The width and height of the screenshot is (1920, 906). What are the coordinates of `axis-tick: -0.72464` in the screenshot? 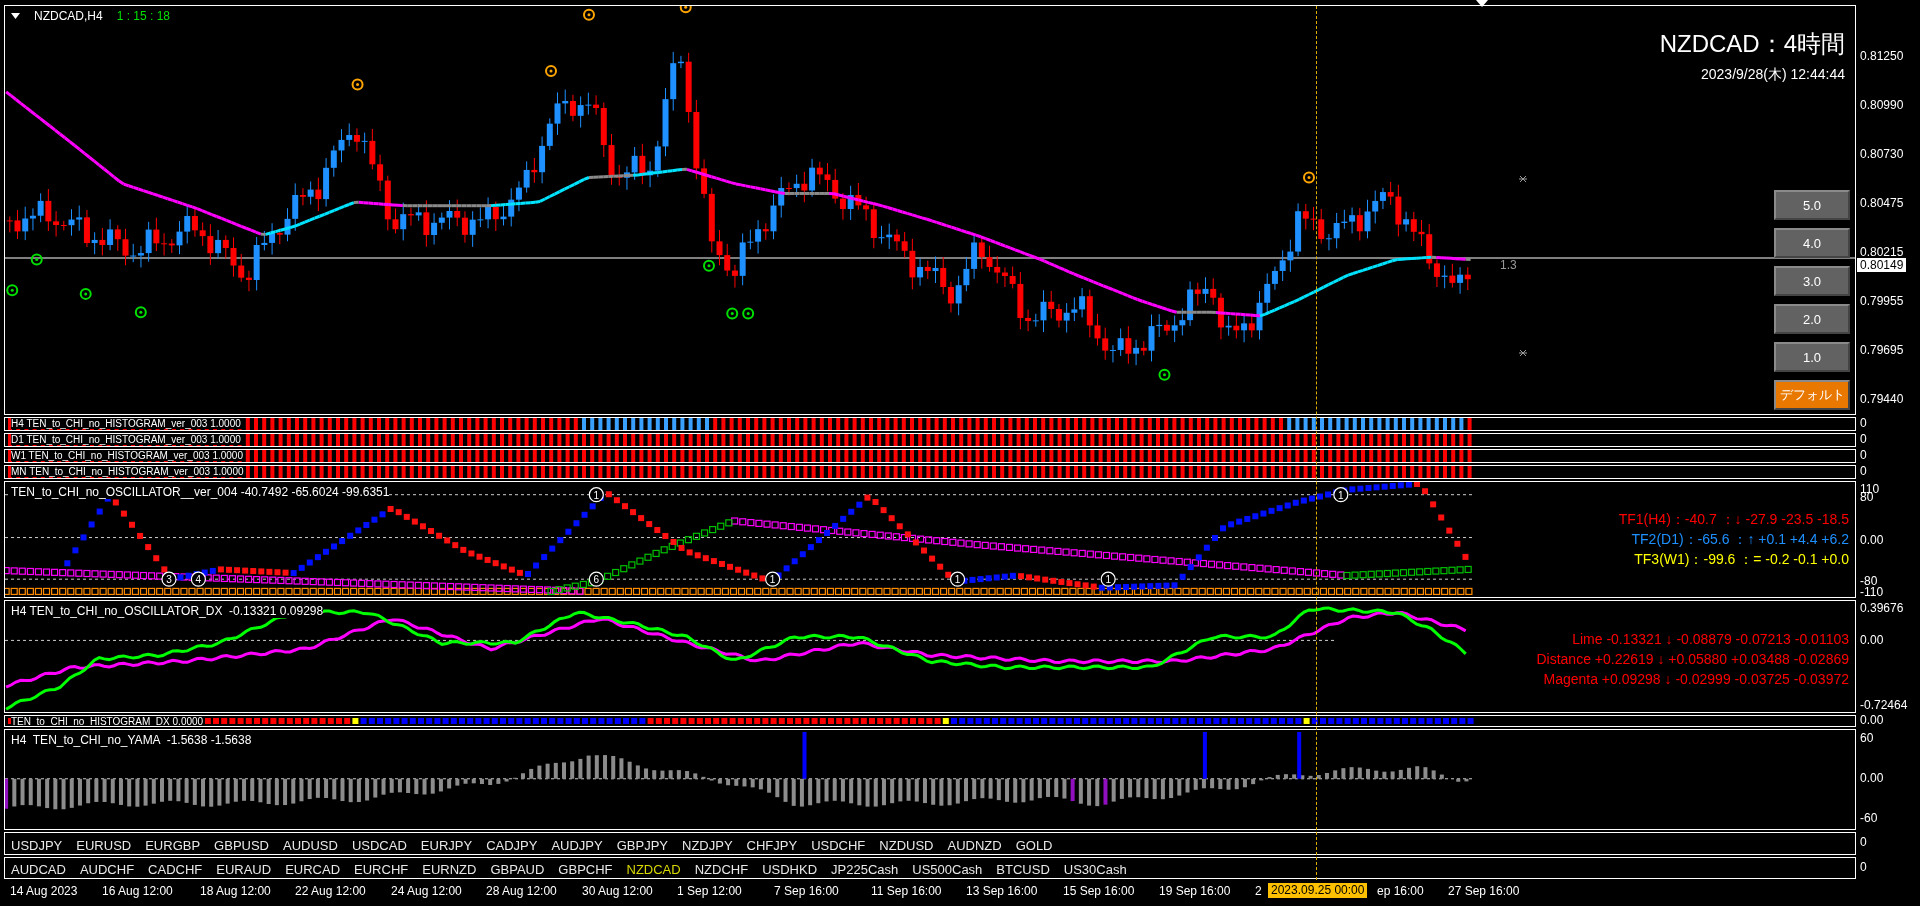 It's located at (1884, 705).